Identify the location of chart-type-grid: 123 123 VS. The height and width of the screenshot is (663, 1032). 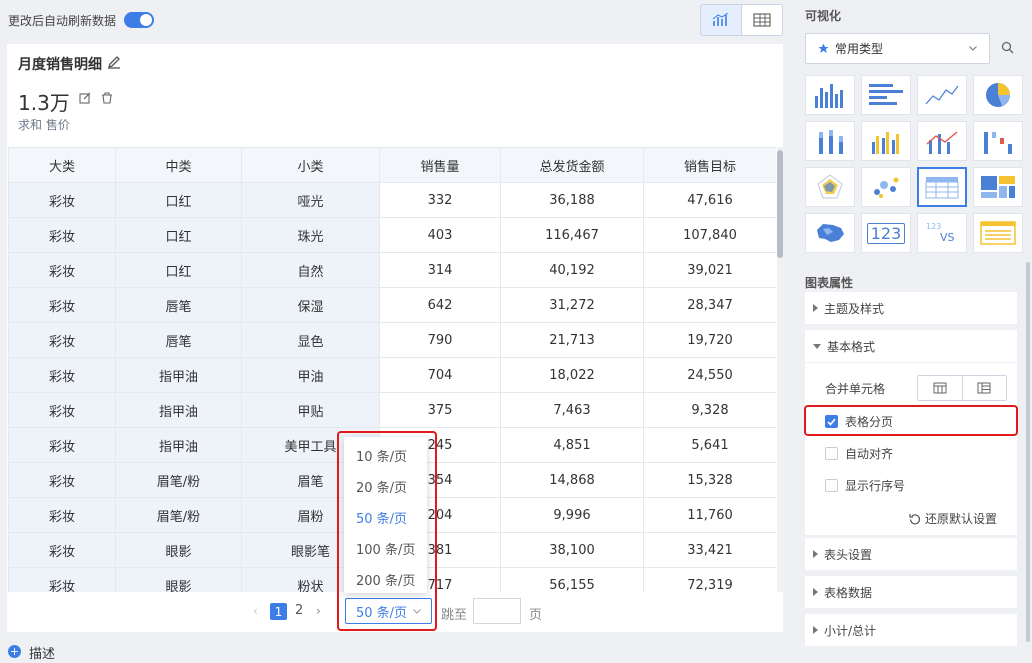
(914, 164).